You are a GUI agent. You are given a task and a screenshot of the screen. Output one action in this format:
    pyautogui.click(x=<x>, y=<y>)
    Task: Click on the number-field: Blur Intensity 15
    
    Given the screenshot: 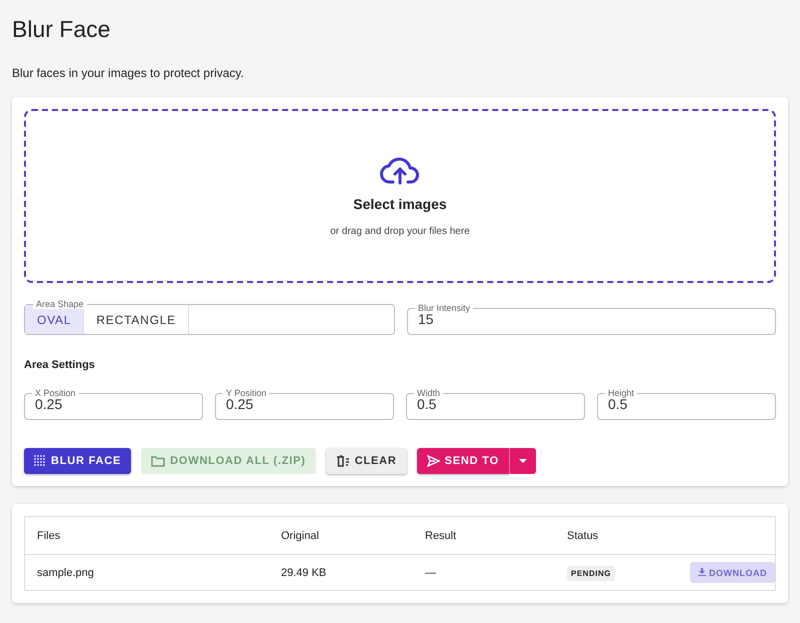 What is the action you would take?
    pyautogui.click(x=591, y=319)
    